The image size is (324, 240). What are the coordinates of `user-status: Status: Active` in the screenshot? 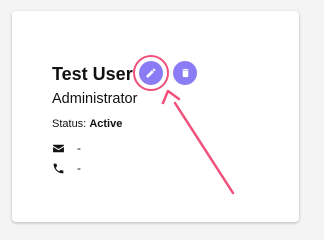 It's located at (87, 124).